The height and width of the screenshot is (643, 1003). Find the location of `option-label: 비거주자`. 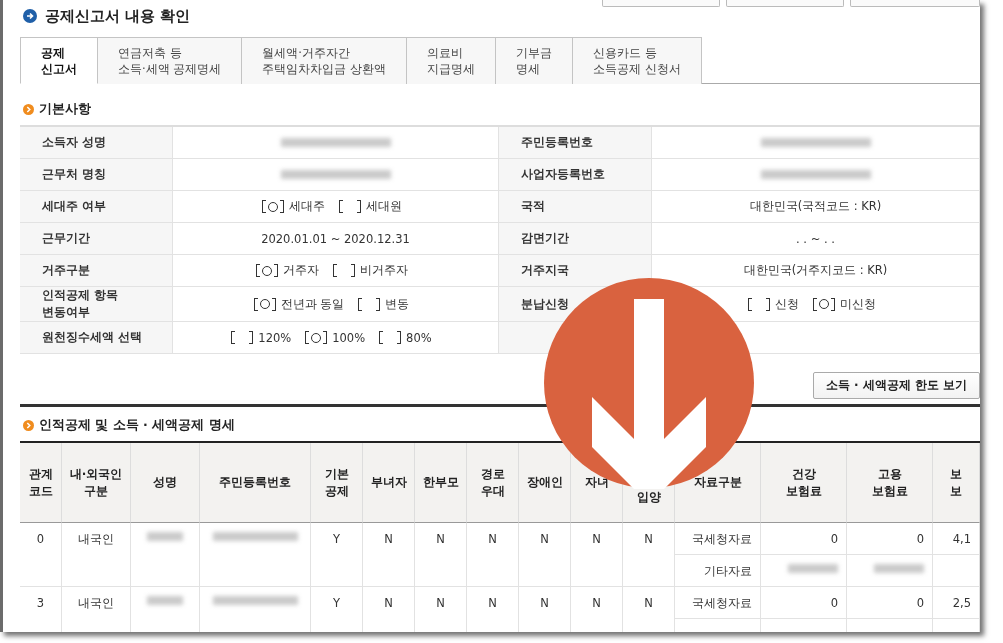

option-label: 비거주자 is located at coordinates (383, 270).